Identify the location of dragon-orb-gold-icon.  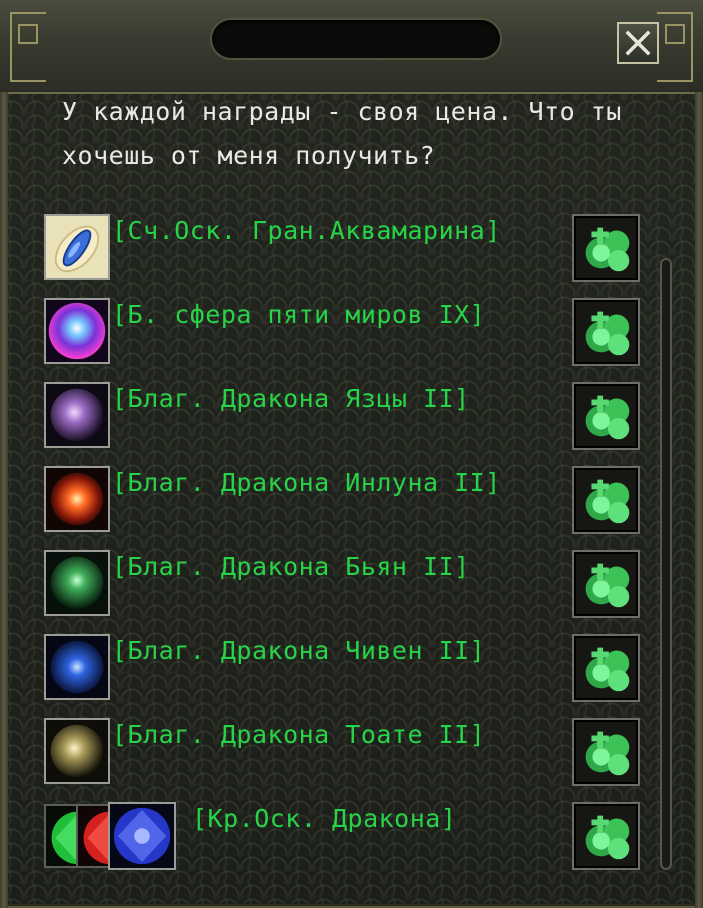
(77, 751).